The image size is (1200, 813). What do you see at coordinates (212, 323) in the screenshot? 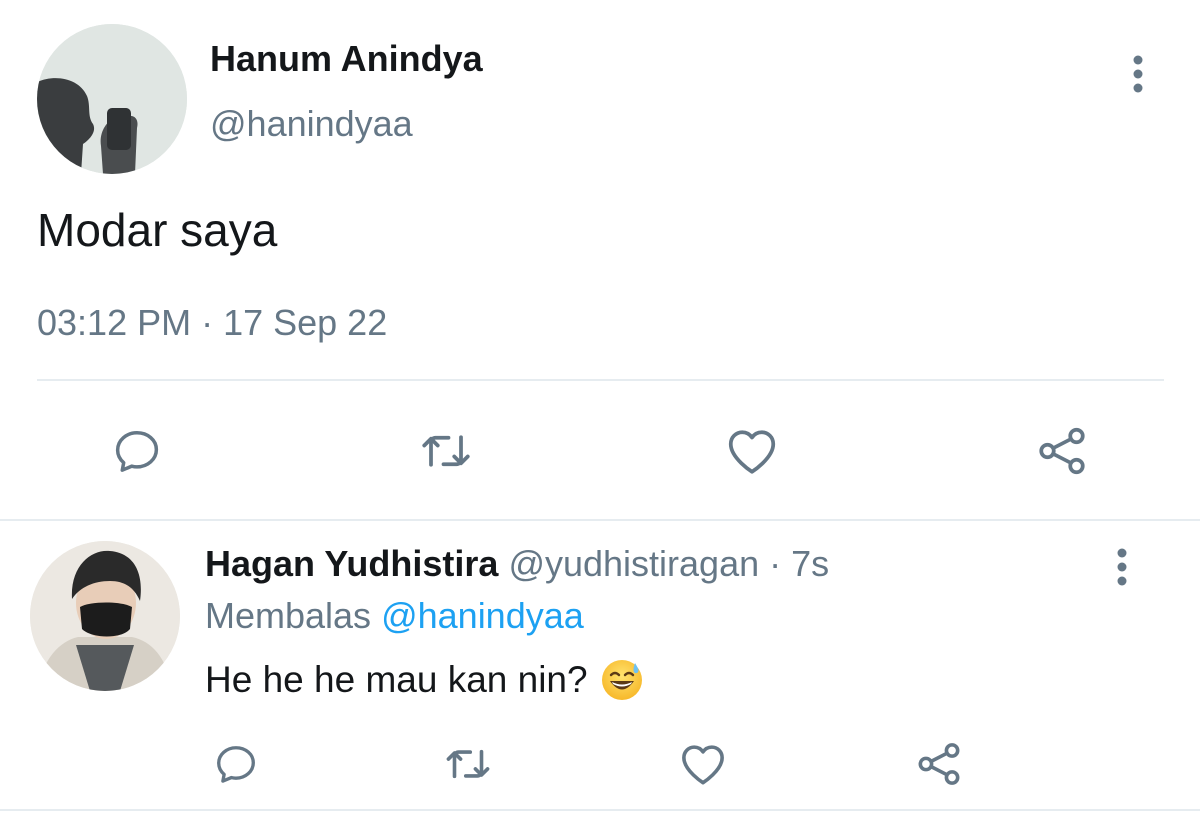
I see `tweet-timestamp: 03:12 PM · 17 Sep 22` at bounding box center [212, 323].